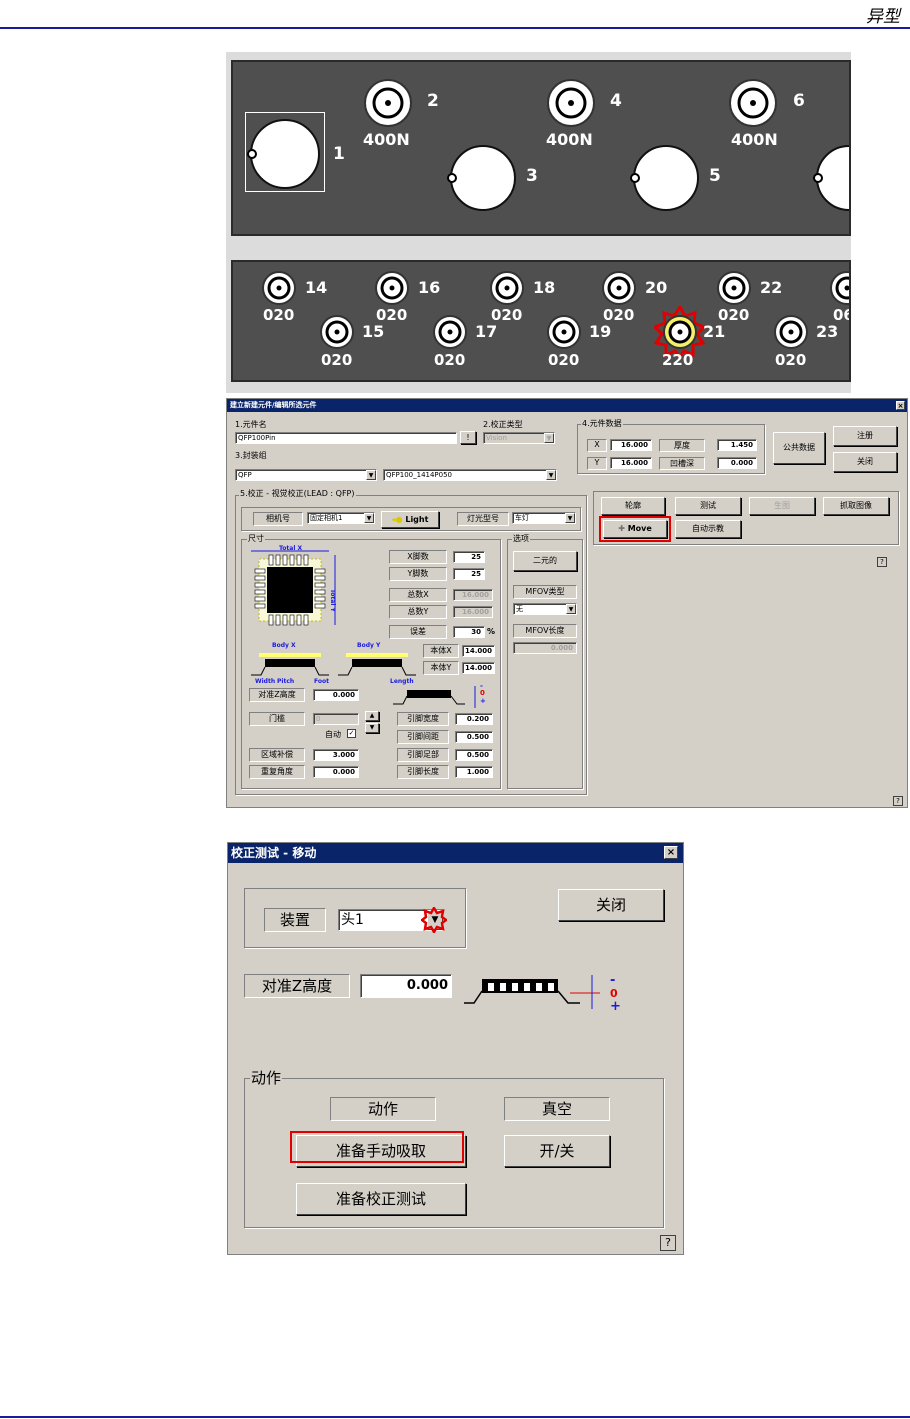  Describe the element at coordinates (441, 668) in the screenshot. I see `body-y-label: 本体Y` at that location.